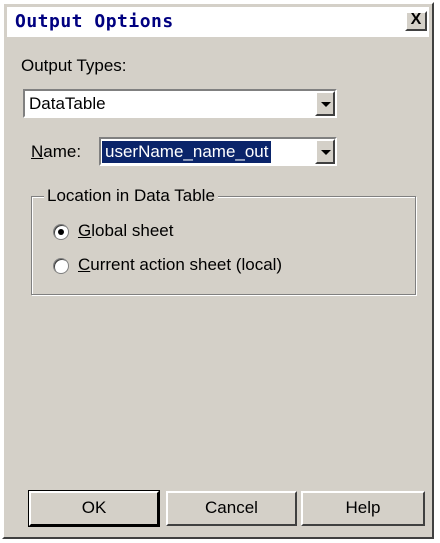 This screenshot has width=440, height=543. Describe the element at coordinates (180, 103) in the screenshot. I see `output-types-select: DataTable` at that location.